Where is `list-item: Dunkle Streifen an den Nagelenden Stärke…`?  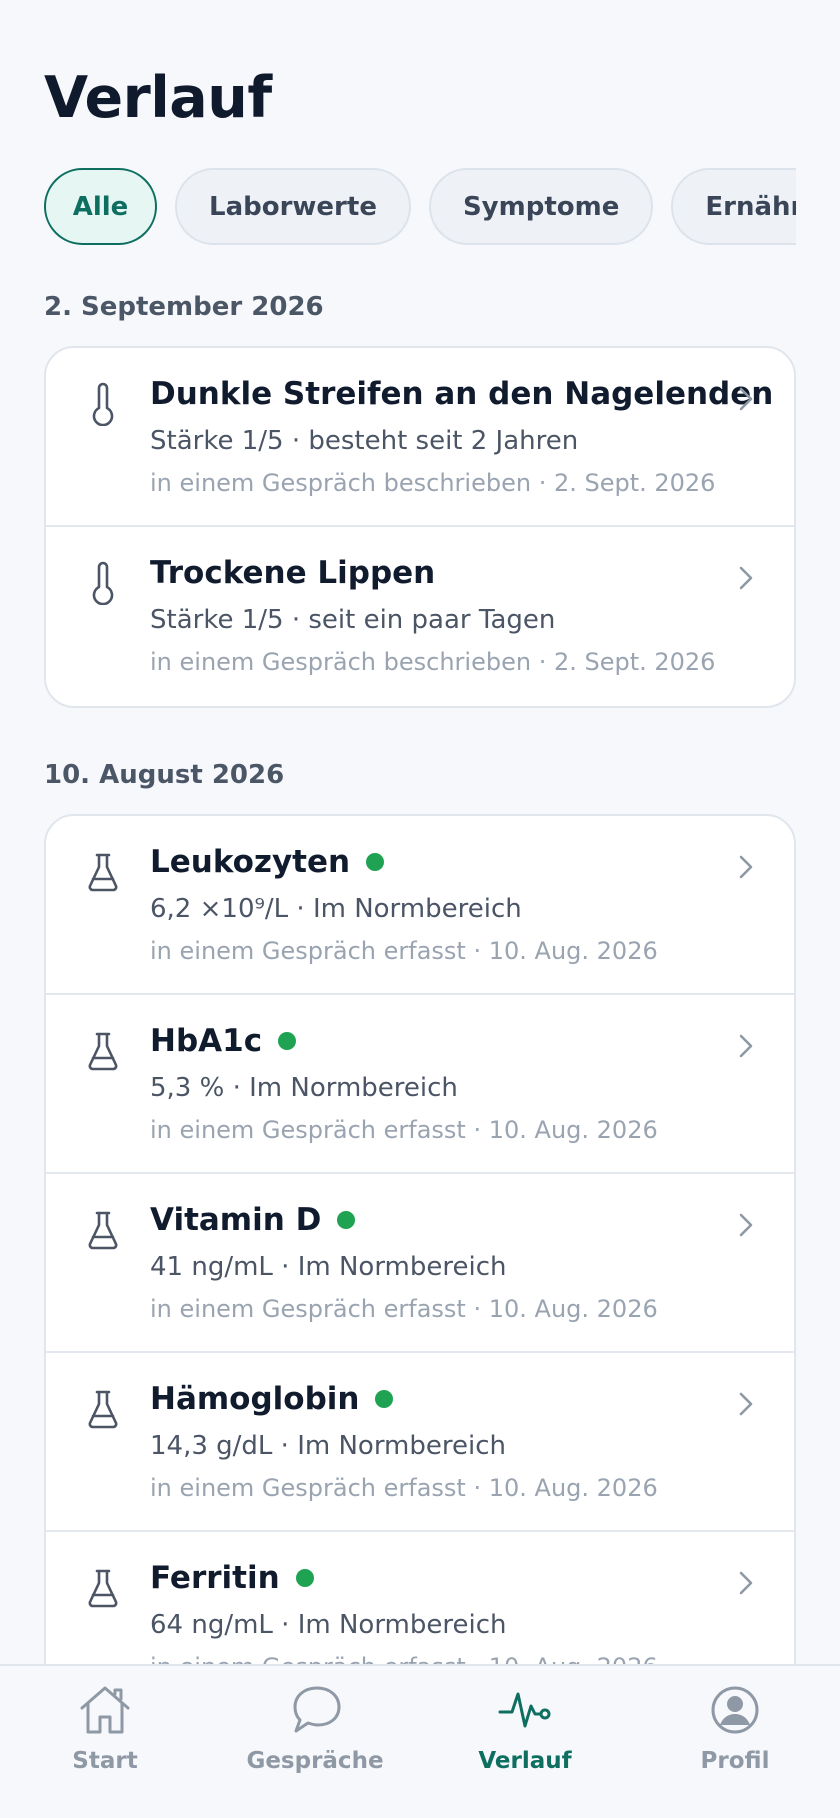 list-item: Dunkle Streifen an den Nagelenden Stärke… is located at coordinates (420, 437).